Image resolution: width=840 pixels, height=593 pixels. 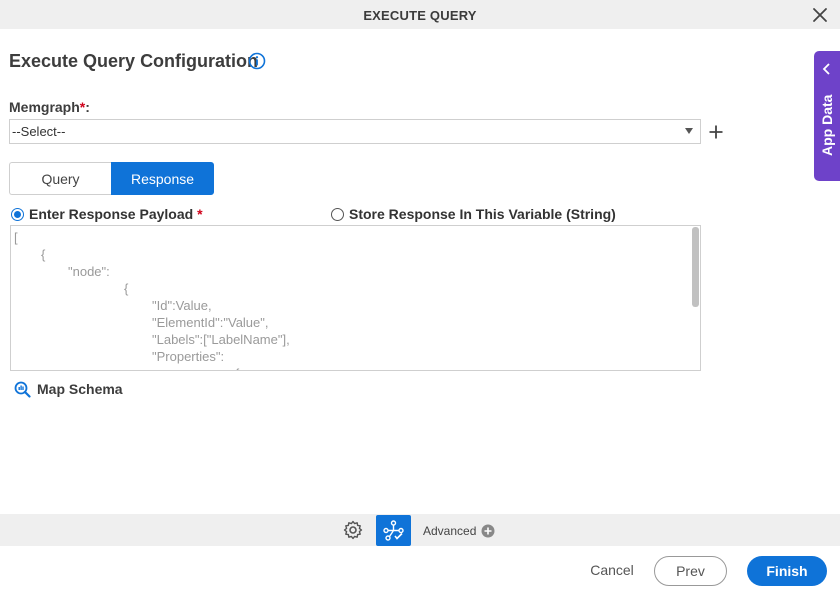 What do you see at coordinates (89, 271) in the screenshot?
I see `payload-line: "node":` at bounding box center [89, 271].